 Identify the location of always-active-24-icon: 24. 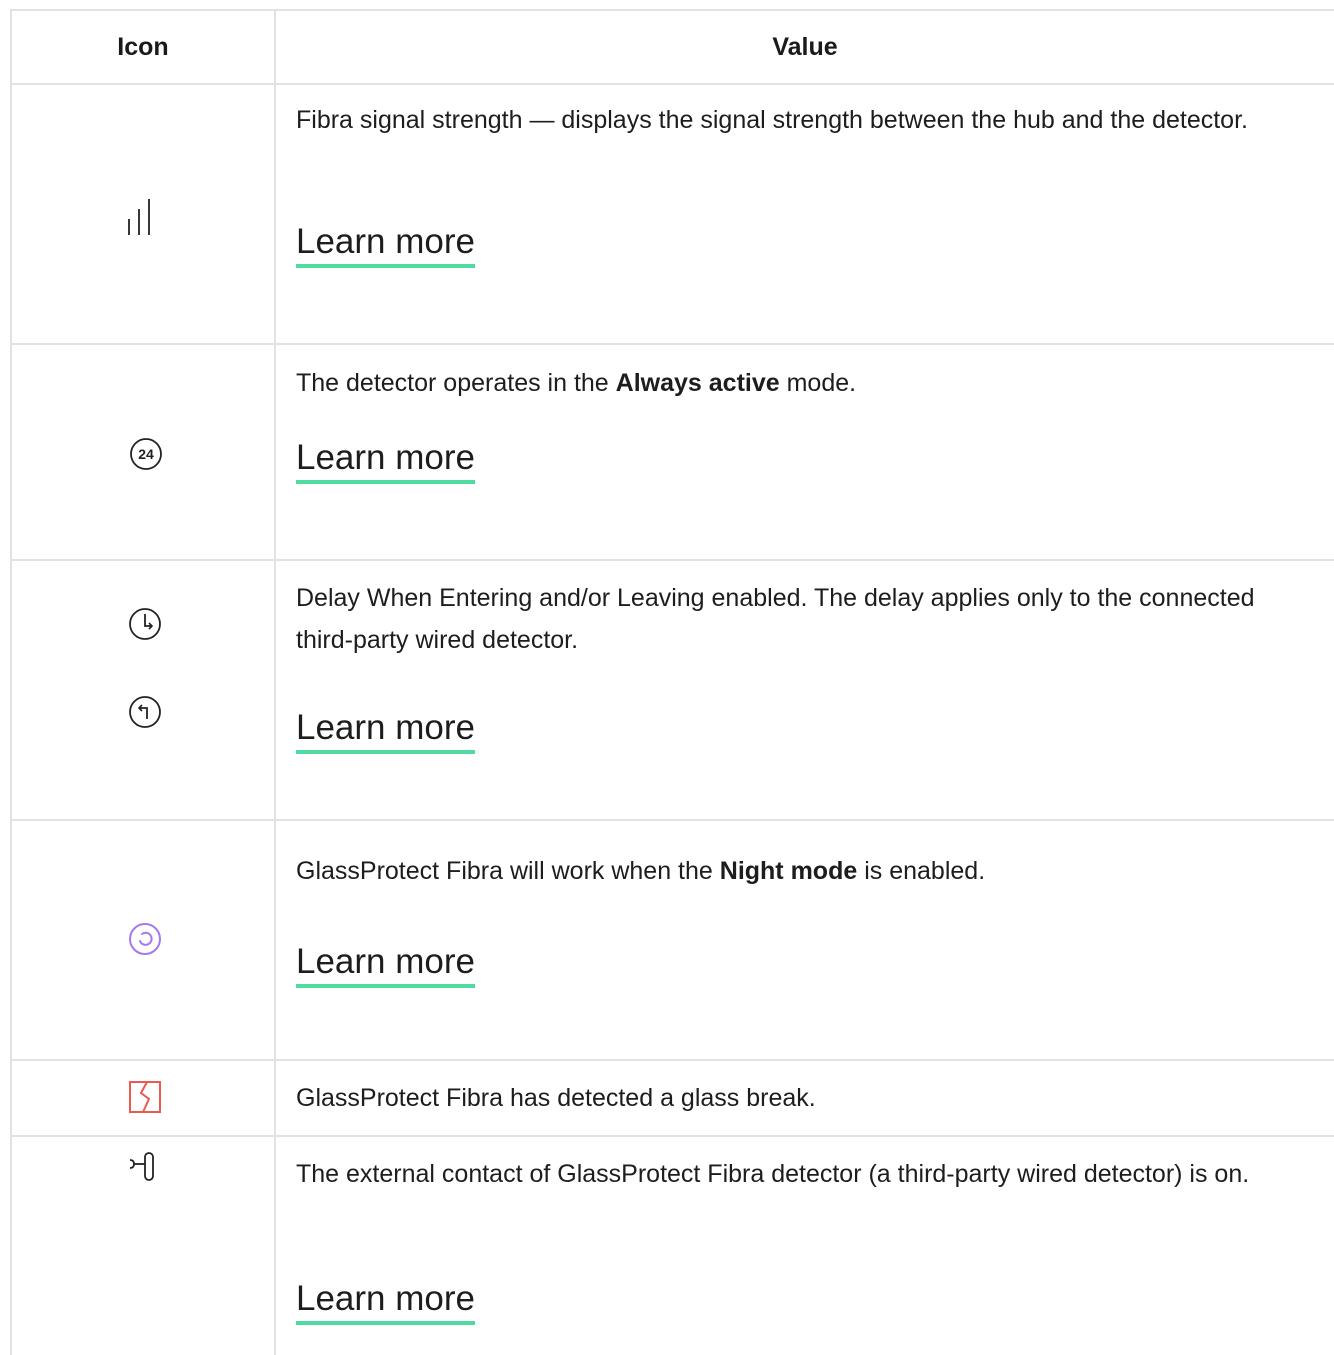
(146, 454).